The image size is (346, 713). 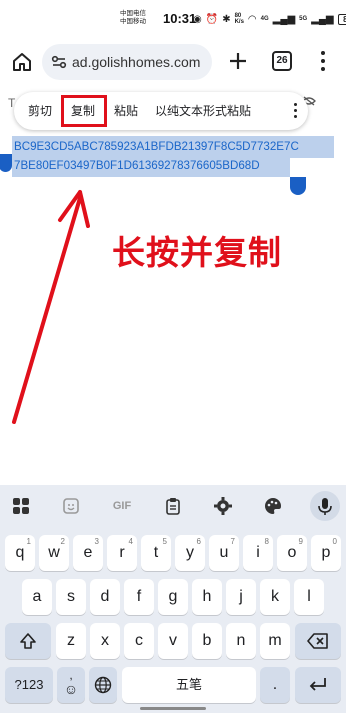 I want to click on key-t: t5, so click(x=156, y=553).